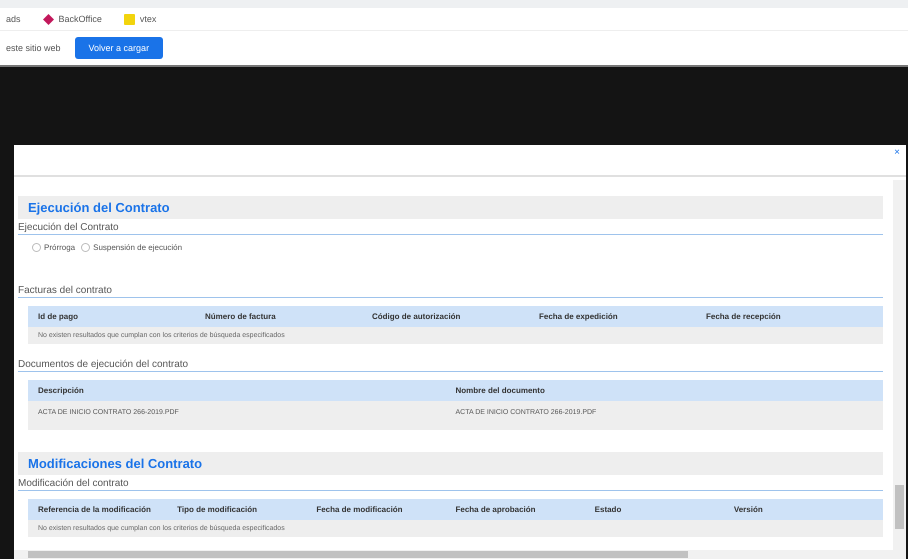  What do you see at coordinates (131, 247) in the screenshot?
I see `radio-option: Suspensión de ejecución` at bounding box center [131, 247].